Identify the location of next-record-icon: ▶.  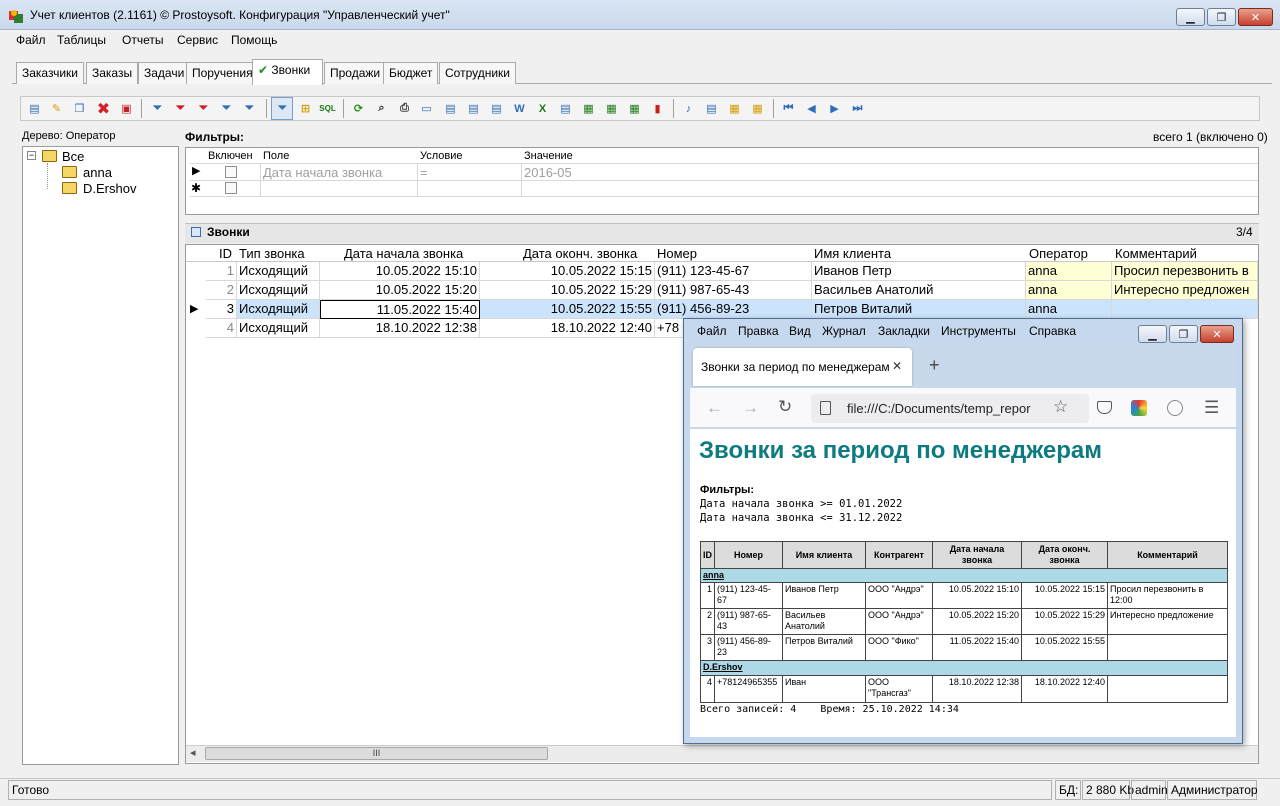
(834, 108).